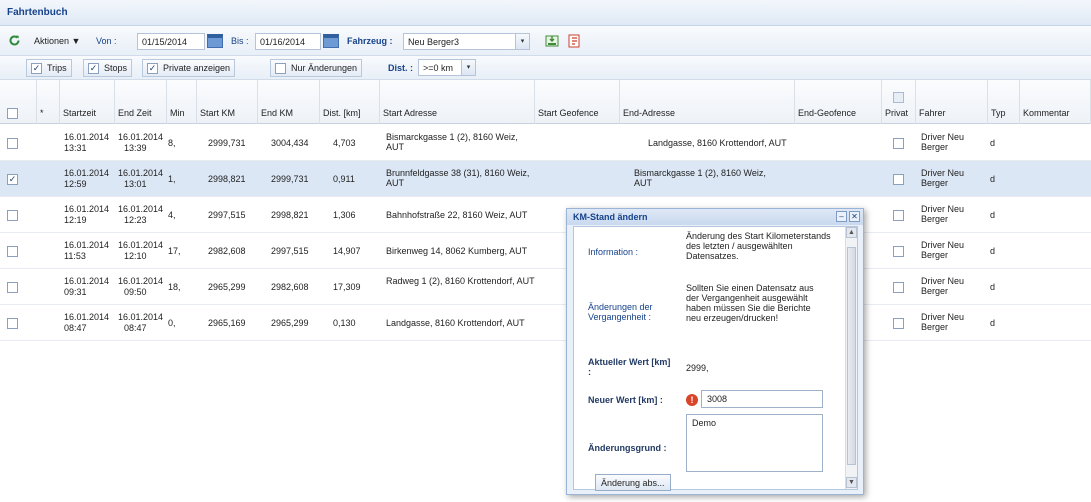 This screenshot has height=502, width=1091. I want to click on cell-minutes: 18,, so click(174, 287).